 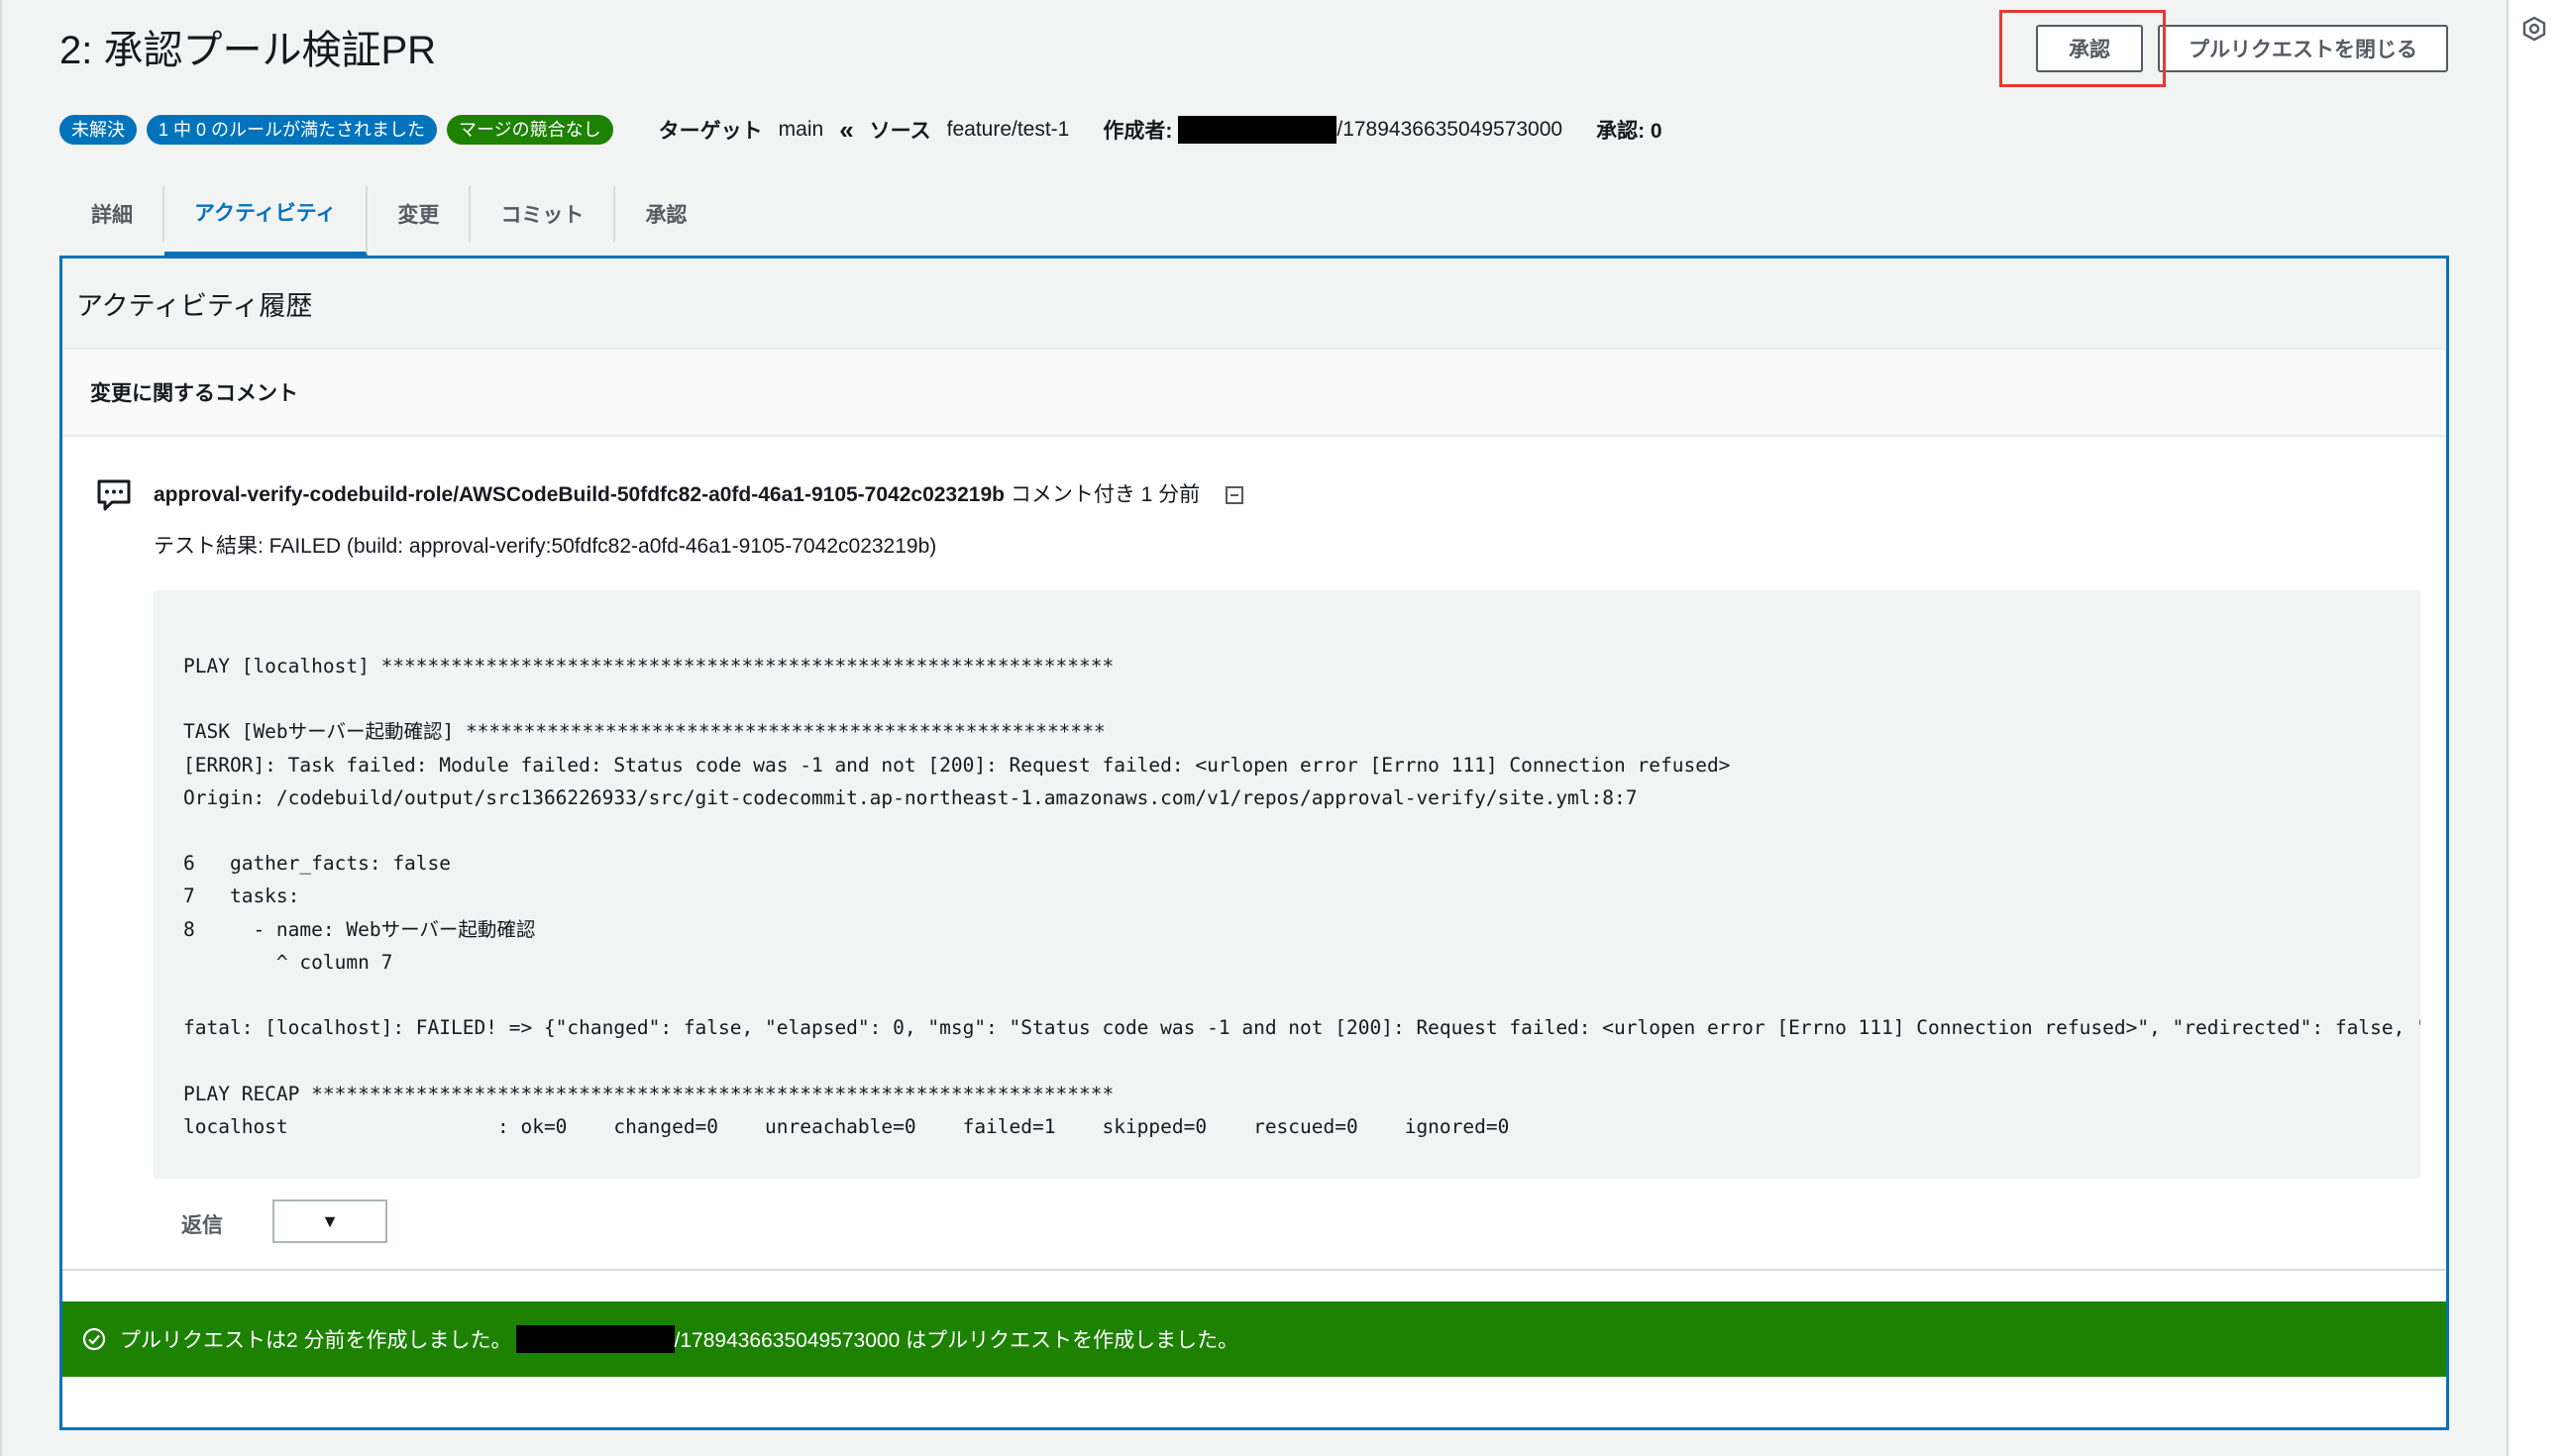 What do you see at coordinates (1629, 131) in the screenshot?
I see `approval-count: 承認: 0` at bounding box center [1629, 131].